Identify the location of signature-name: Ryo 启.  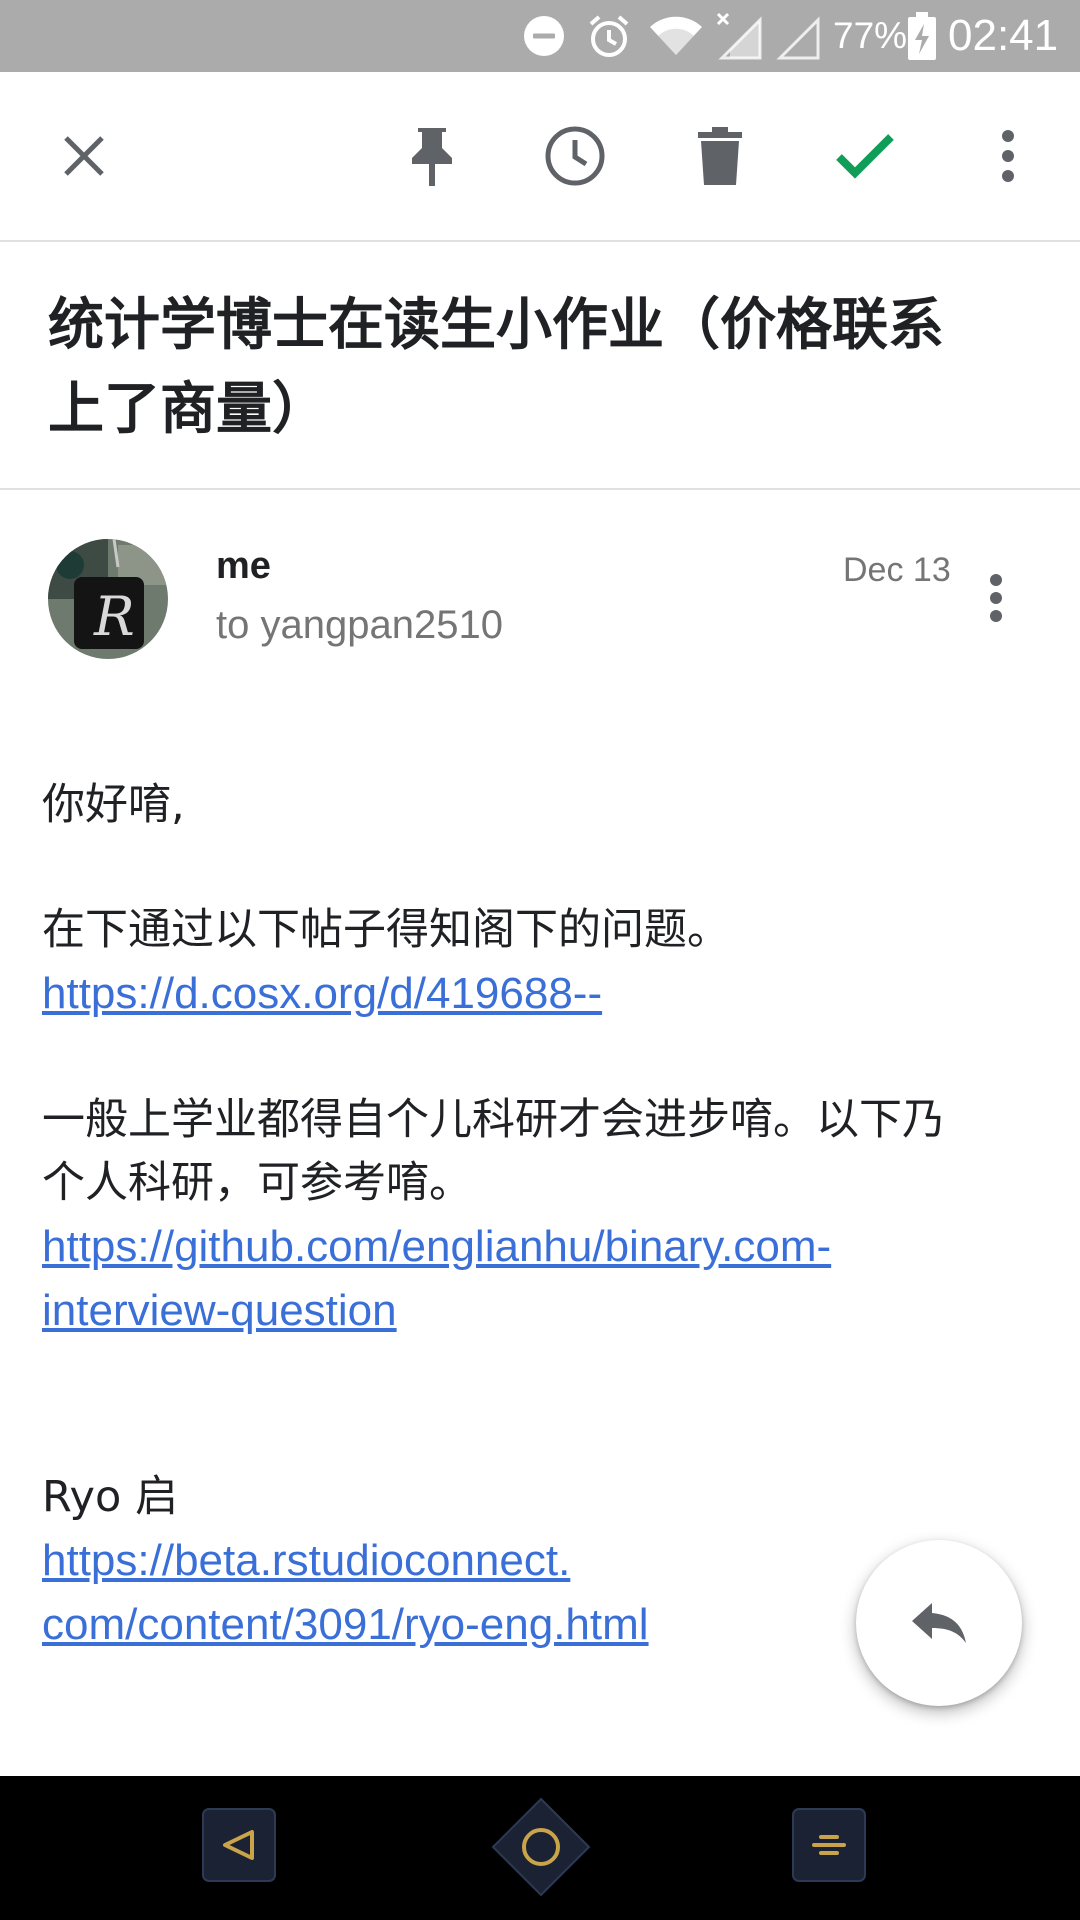
(110, 1497).